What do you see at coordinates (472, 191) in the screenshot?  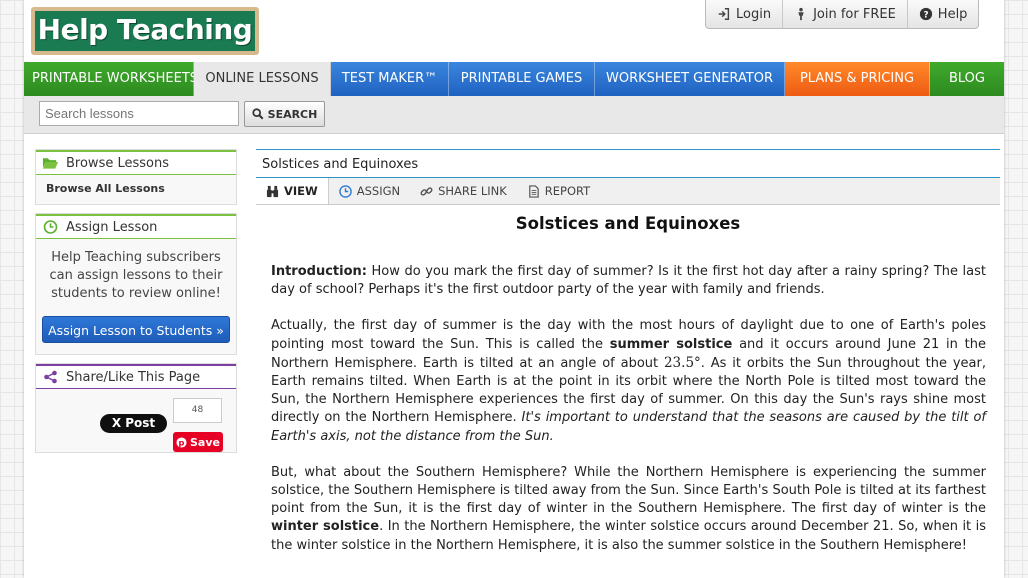 I see `tab-share-link-label: SHARE LINK` at bounding box center [472, 191].